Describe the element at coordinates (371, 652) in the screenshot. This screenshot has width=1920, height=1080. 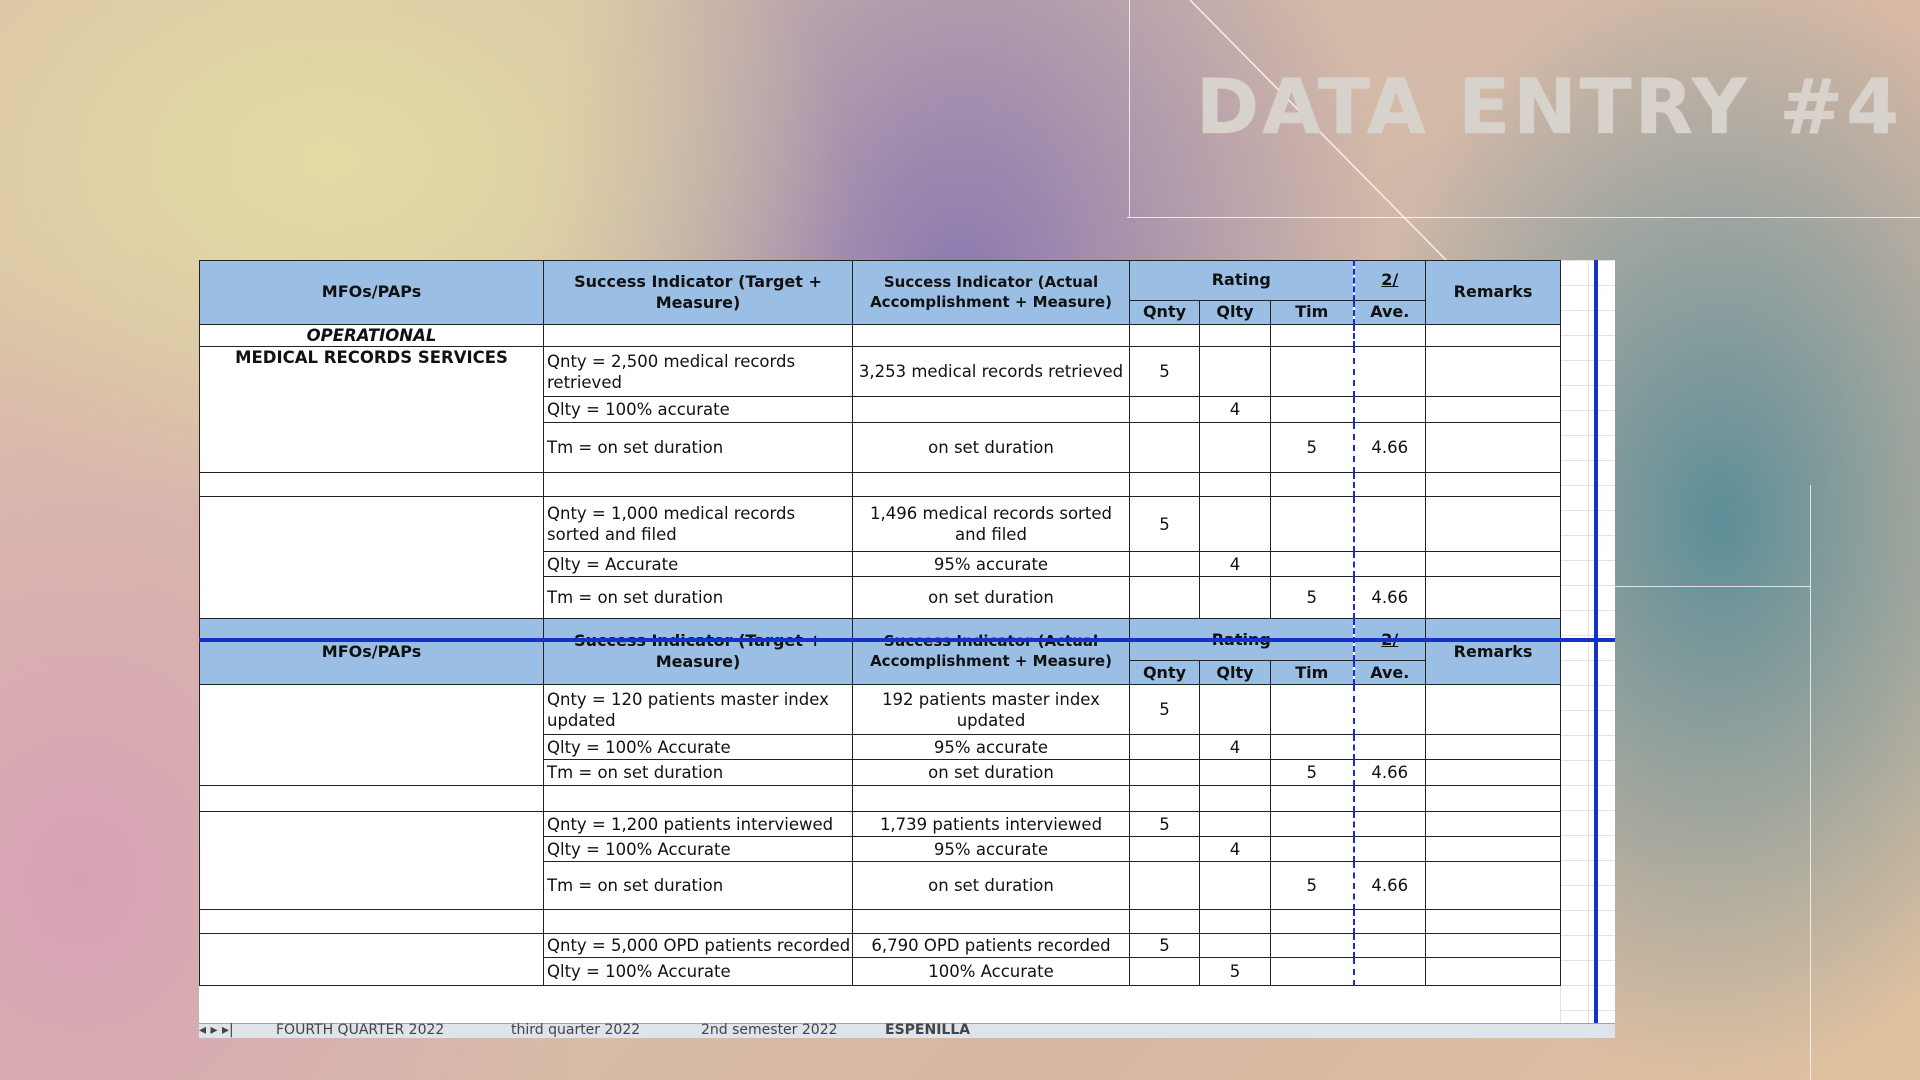
I see `header-mfo: MFOs/PAPs` at that location.